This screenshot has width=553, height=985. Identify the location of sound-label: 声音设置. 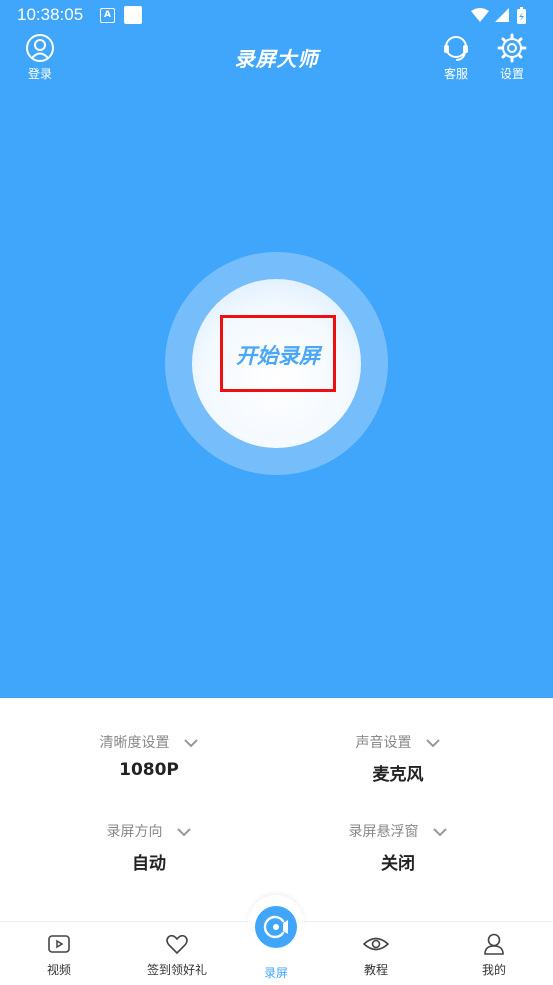
(383, 743).